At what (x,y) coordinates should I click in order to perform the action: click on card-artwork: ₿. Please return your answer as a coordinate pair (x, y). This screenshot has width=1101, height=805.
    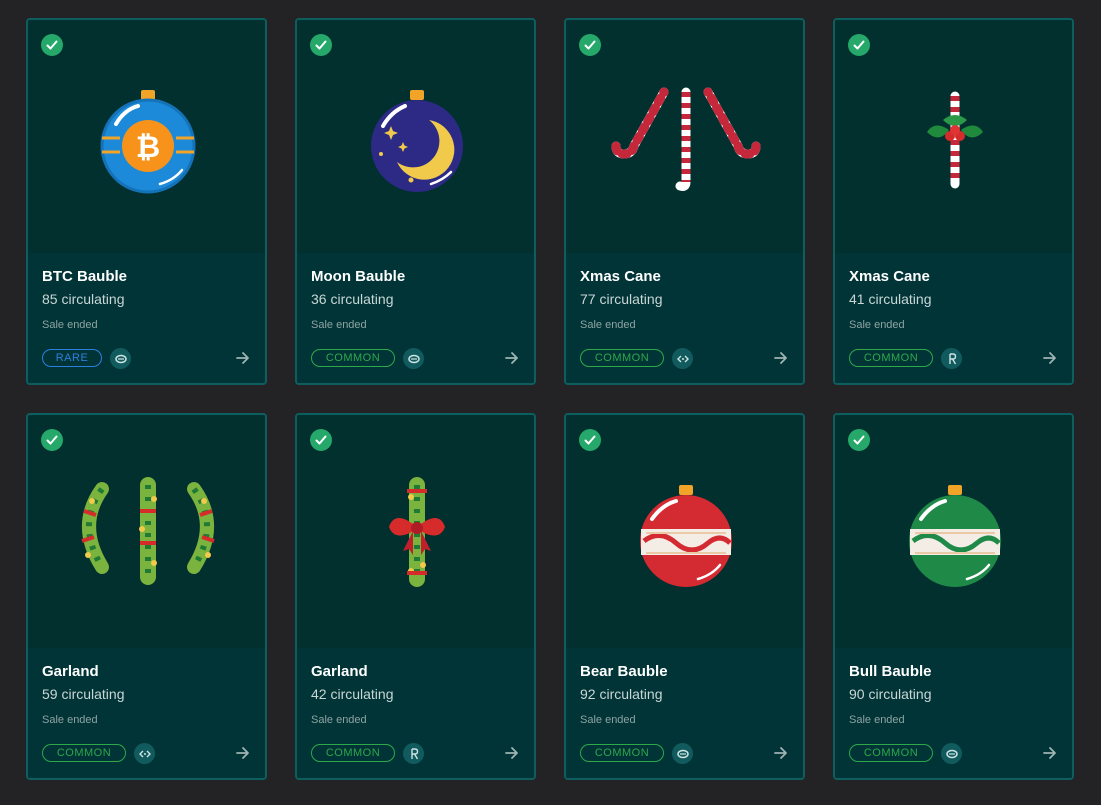
    Looking at the image, I should click on (146, 136).